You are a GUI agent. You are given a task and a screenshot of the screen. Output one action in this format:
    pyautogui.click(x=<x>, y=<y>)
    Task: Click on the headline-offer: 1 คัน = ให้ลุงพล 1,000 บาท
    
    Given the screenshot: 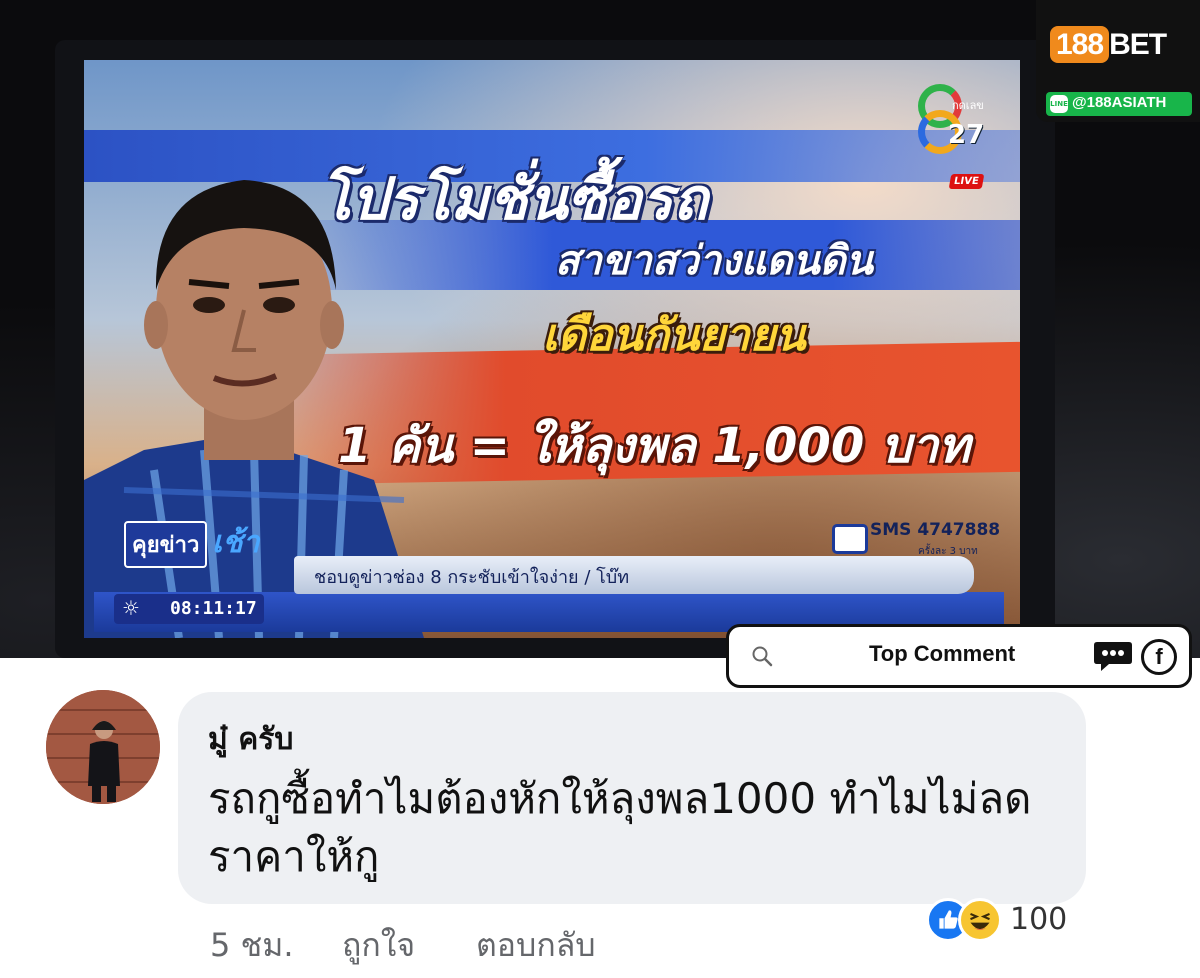 What is the action you would take?
    pyautogui.click(x=654, y=446)
    